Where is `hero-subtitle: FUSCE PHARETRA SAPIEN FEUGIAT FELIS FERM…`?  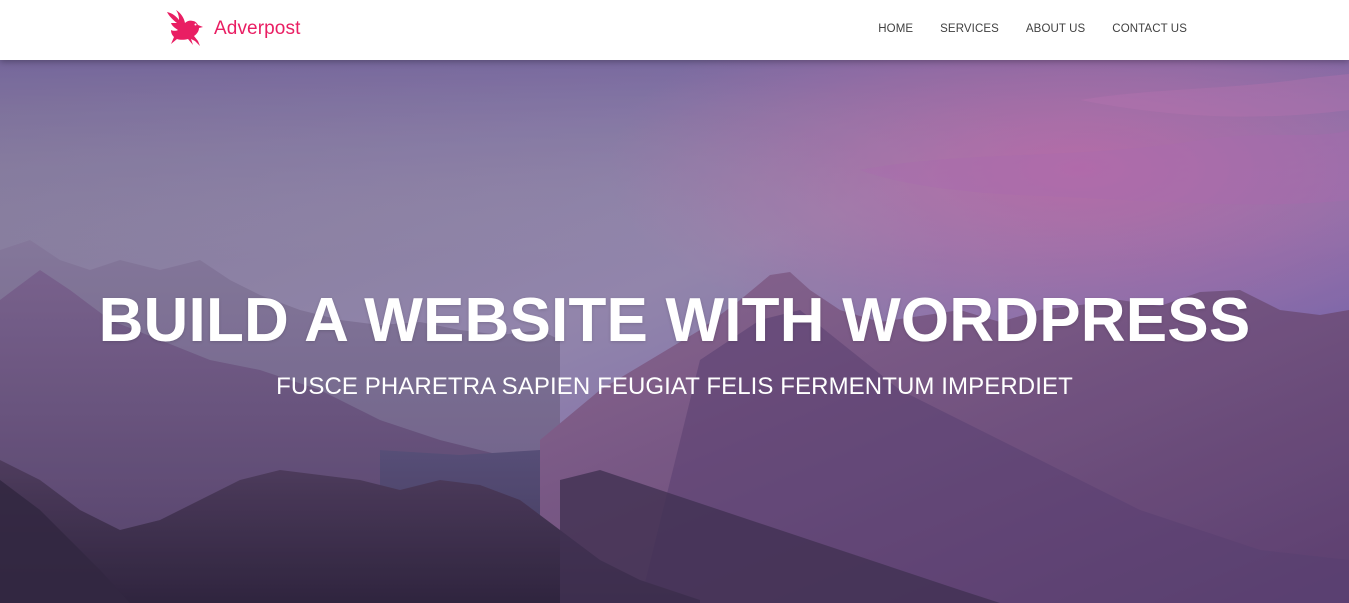
hero-subtitle: FUSCE PHARETRA SAPIEN FEUGIAT FELIS FERM… is located at coordinates (674, 386).